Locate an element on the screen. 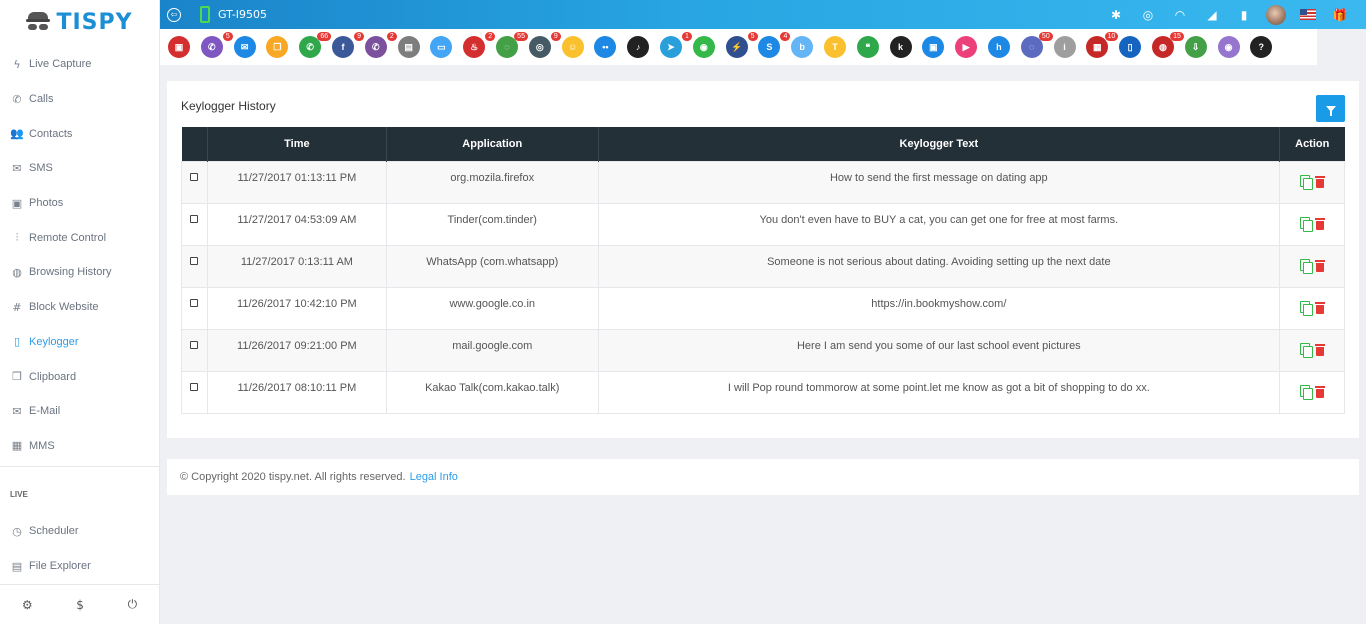 The width and height of the screenshot is (1366, 624). video-app-icon: ▶ is located at coordinates (966, 47).